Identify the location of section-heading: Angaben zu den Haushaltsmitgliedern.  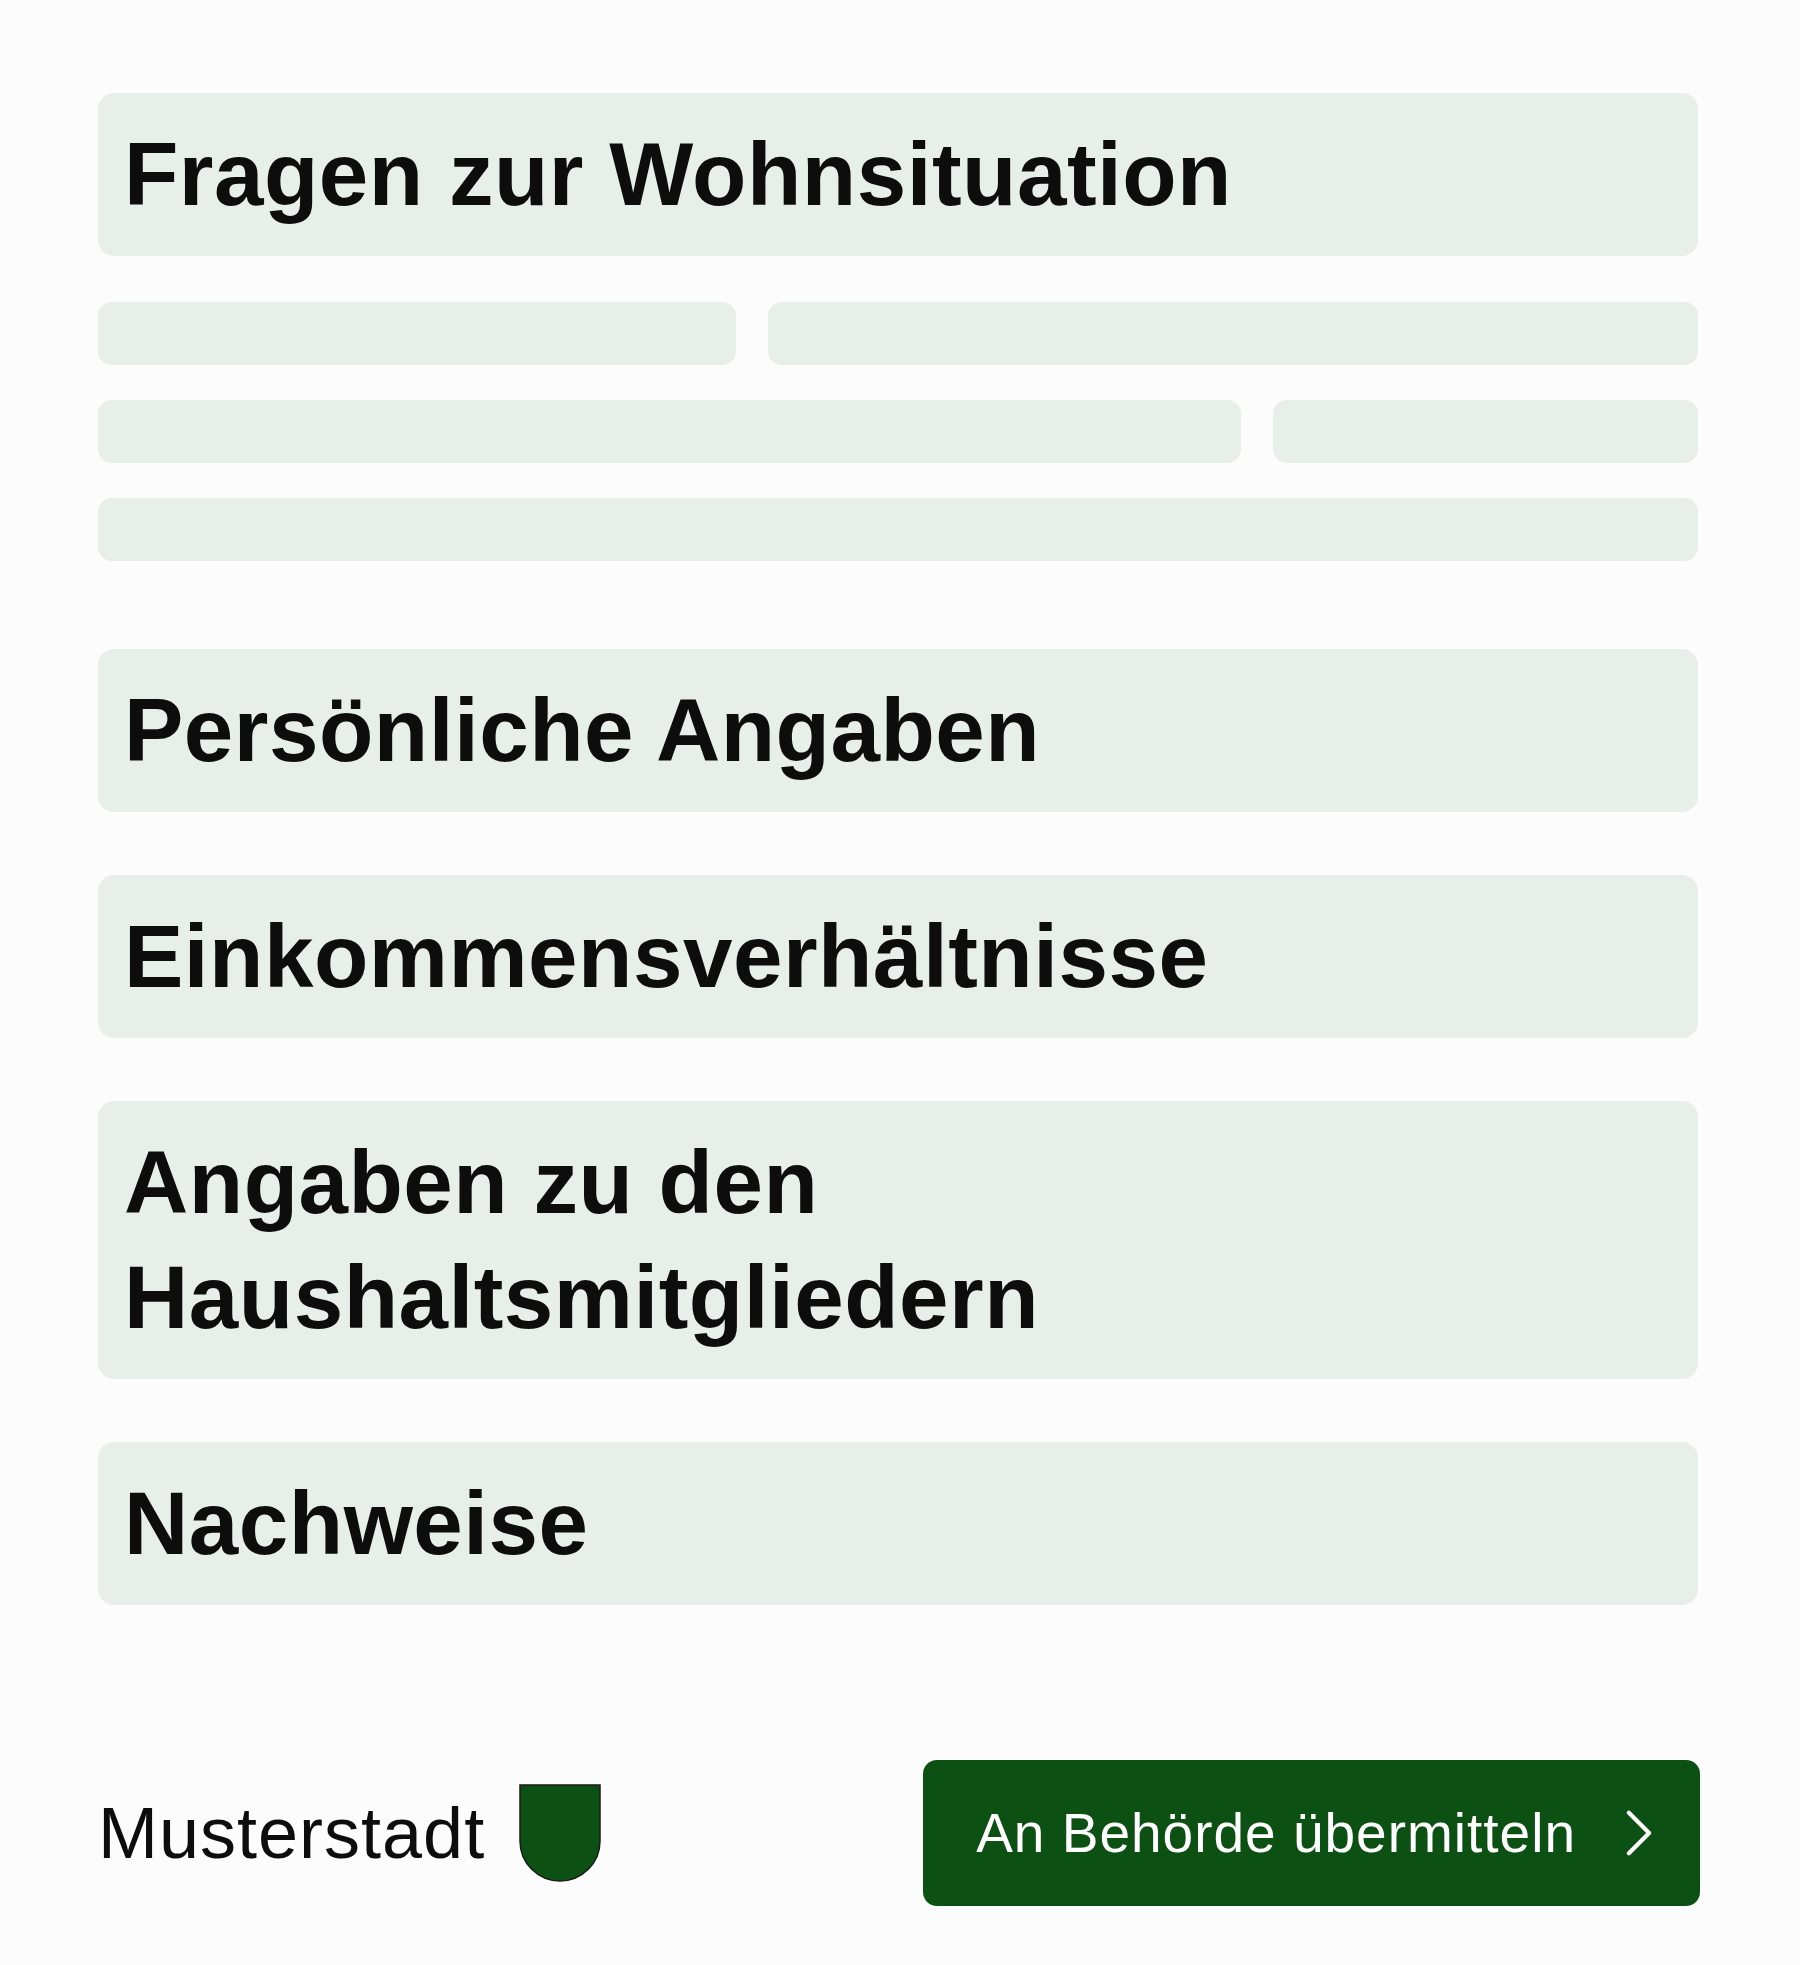
(898, 1240).